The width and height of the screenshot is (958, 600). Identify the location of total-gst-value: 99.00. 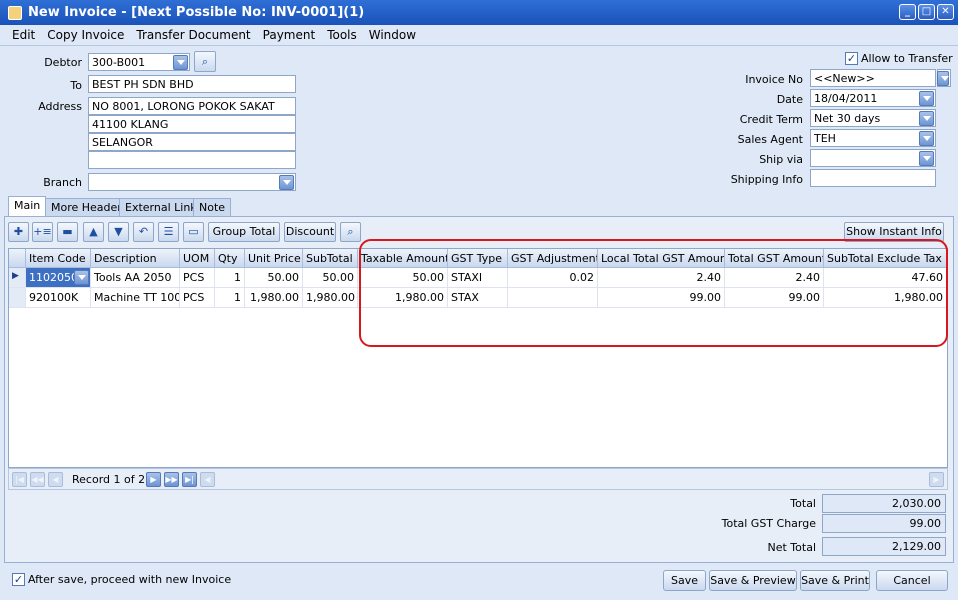
(884, 523).